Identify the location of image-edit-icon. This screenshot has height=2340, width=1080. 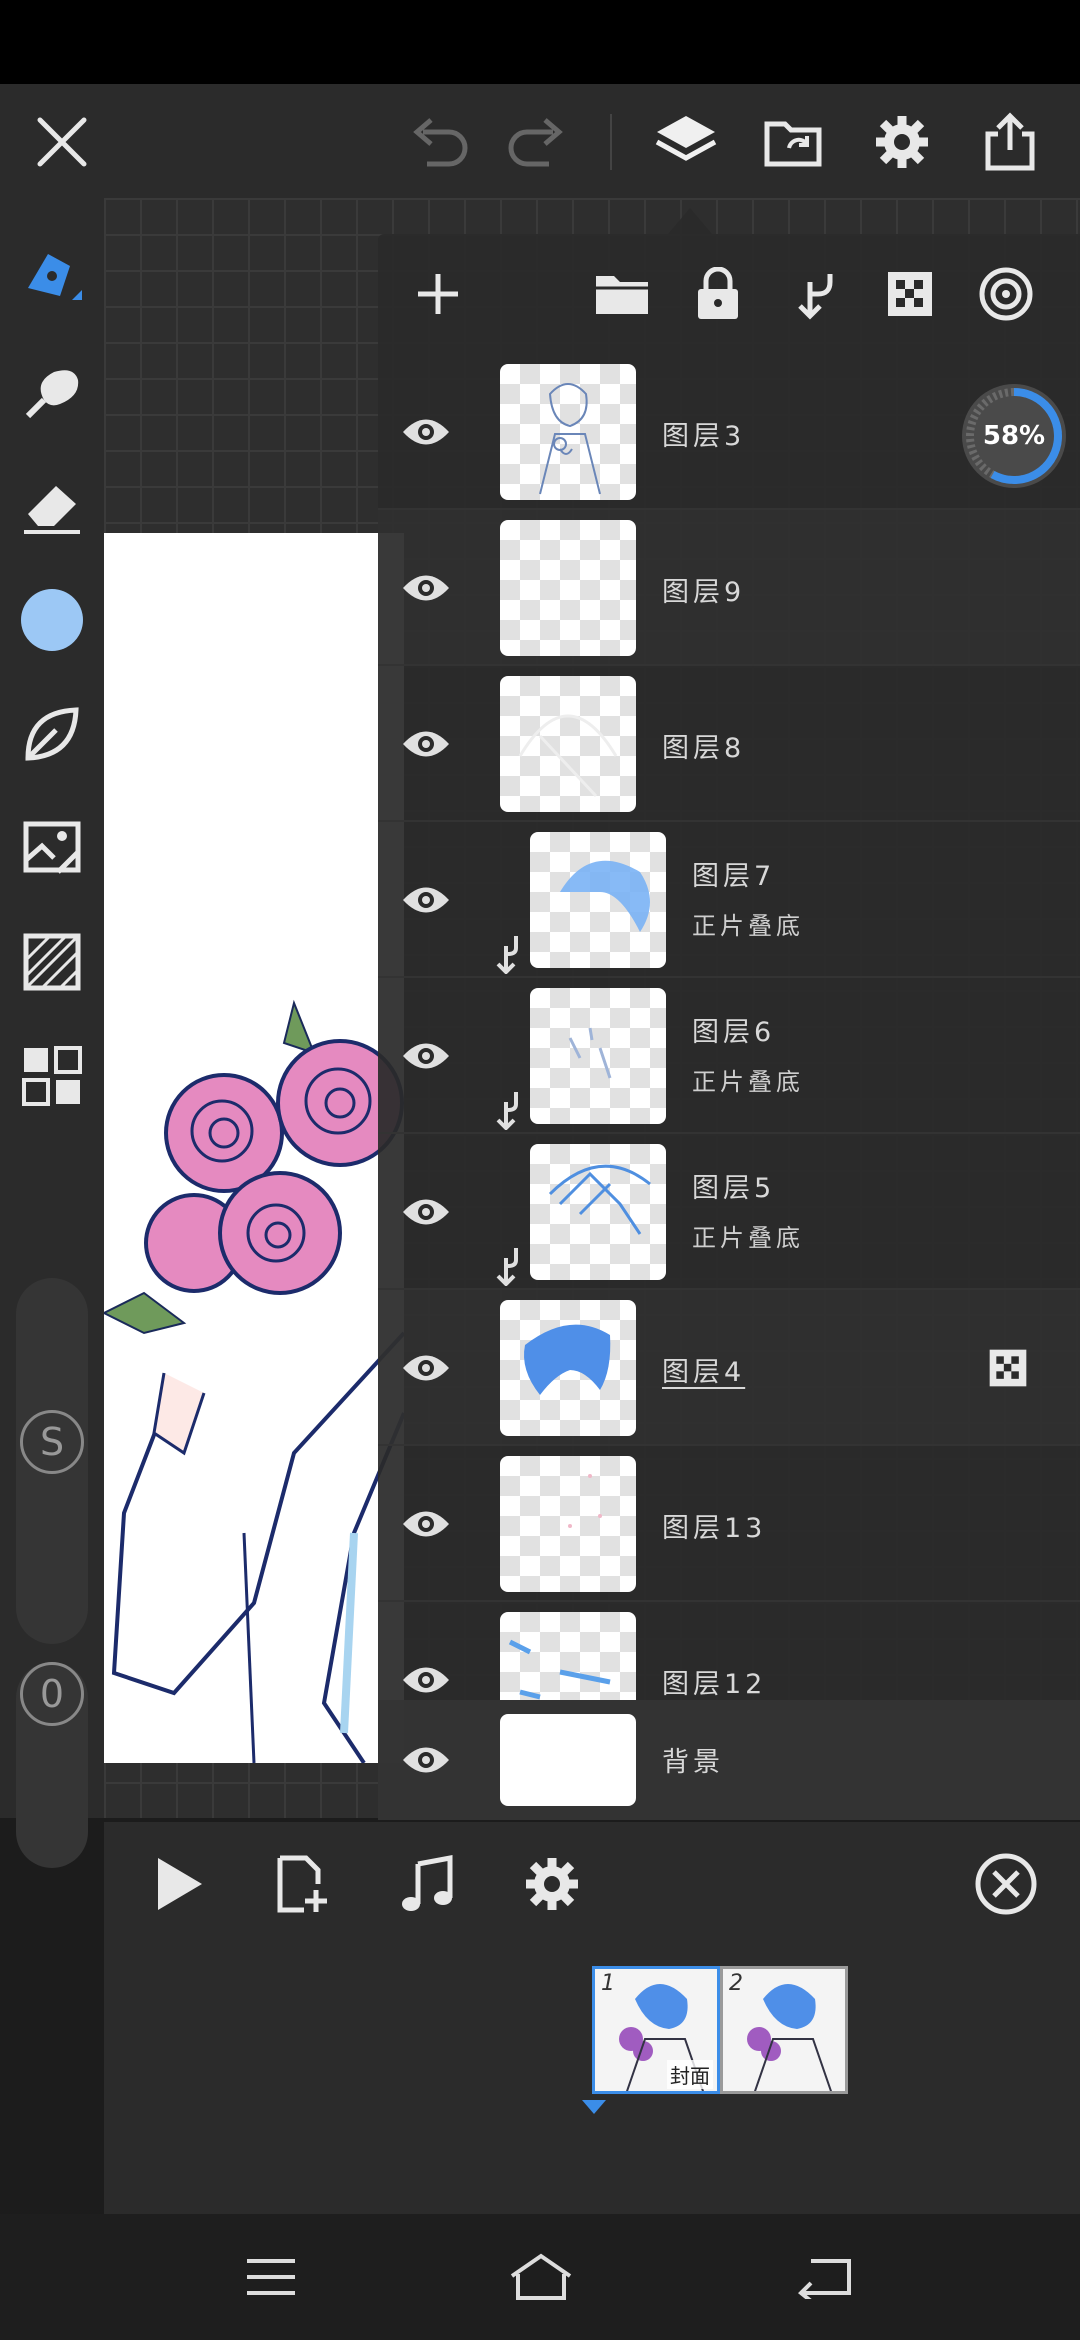
(52, 847).